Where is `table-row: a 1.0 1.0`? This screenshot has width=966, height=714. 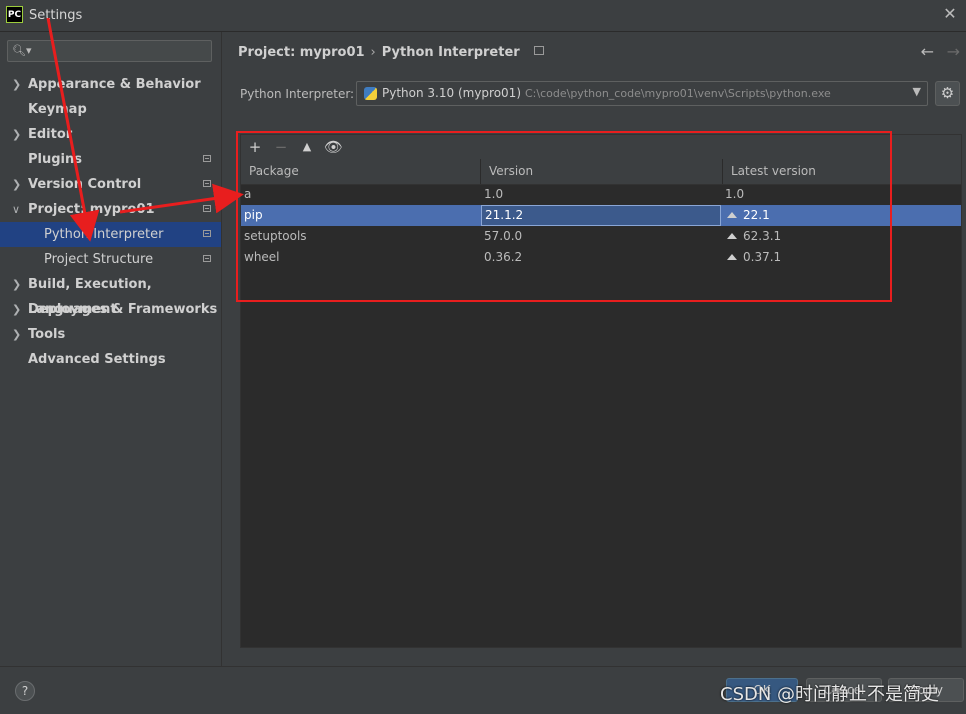 table-row: a 1.0 1.0 is located at coordinates (601, 194).